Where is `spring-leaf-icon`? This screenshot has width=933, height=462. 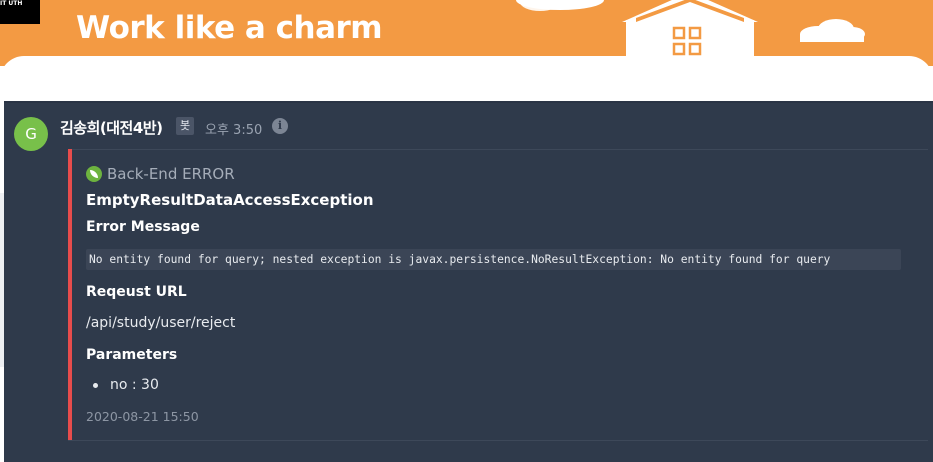 spring-leaf-icon is located at coordinates (94, 174).